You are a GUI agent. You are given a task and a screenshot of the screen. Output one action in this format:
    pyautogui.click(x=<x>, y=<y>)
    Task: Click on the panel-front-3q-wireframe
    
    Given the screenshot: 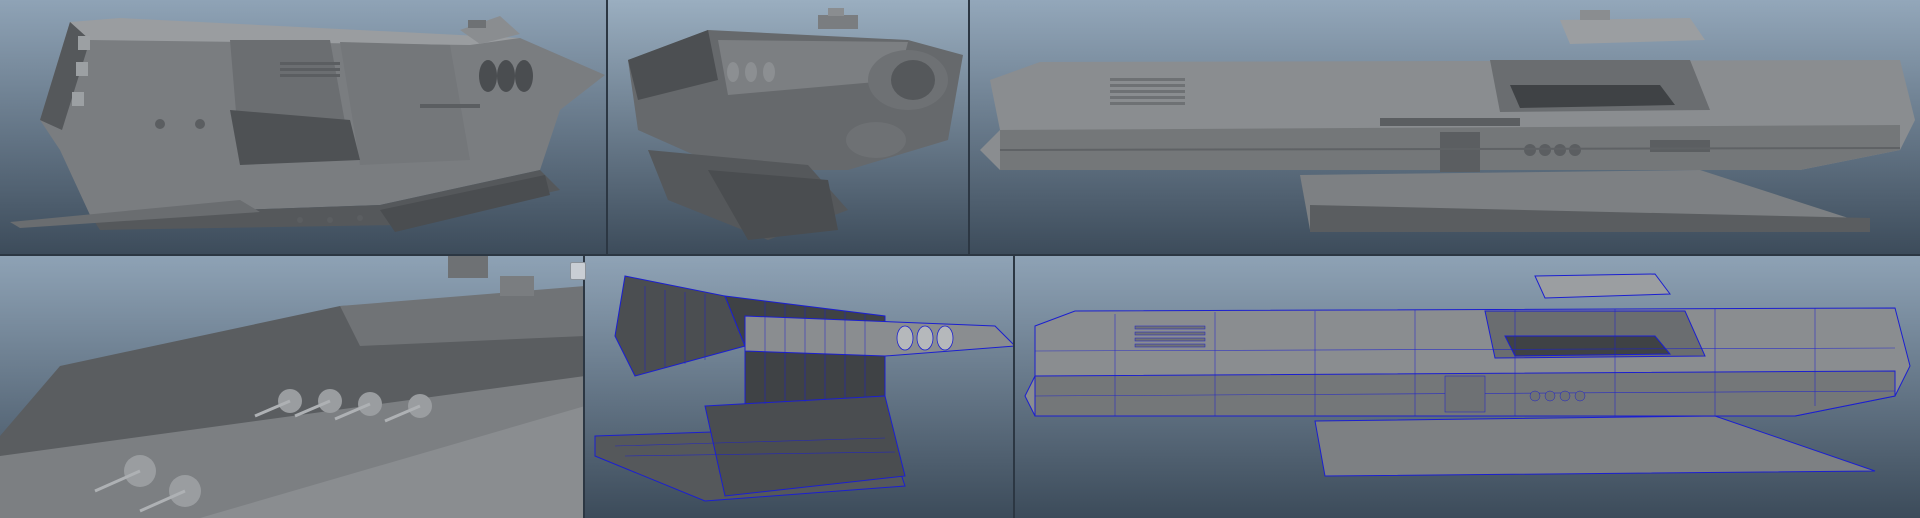 What is the action you would take?
    pyautogui.click(x=800, y=387)
    